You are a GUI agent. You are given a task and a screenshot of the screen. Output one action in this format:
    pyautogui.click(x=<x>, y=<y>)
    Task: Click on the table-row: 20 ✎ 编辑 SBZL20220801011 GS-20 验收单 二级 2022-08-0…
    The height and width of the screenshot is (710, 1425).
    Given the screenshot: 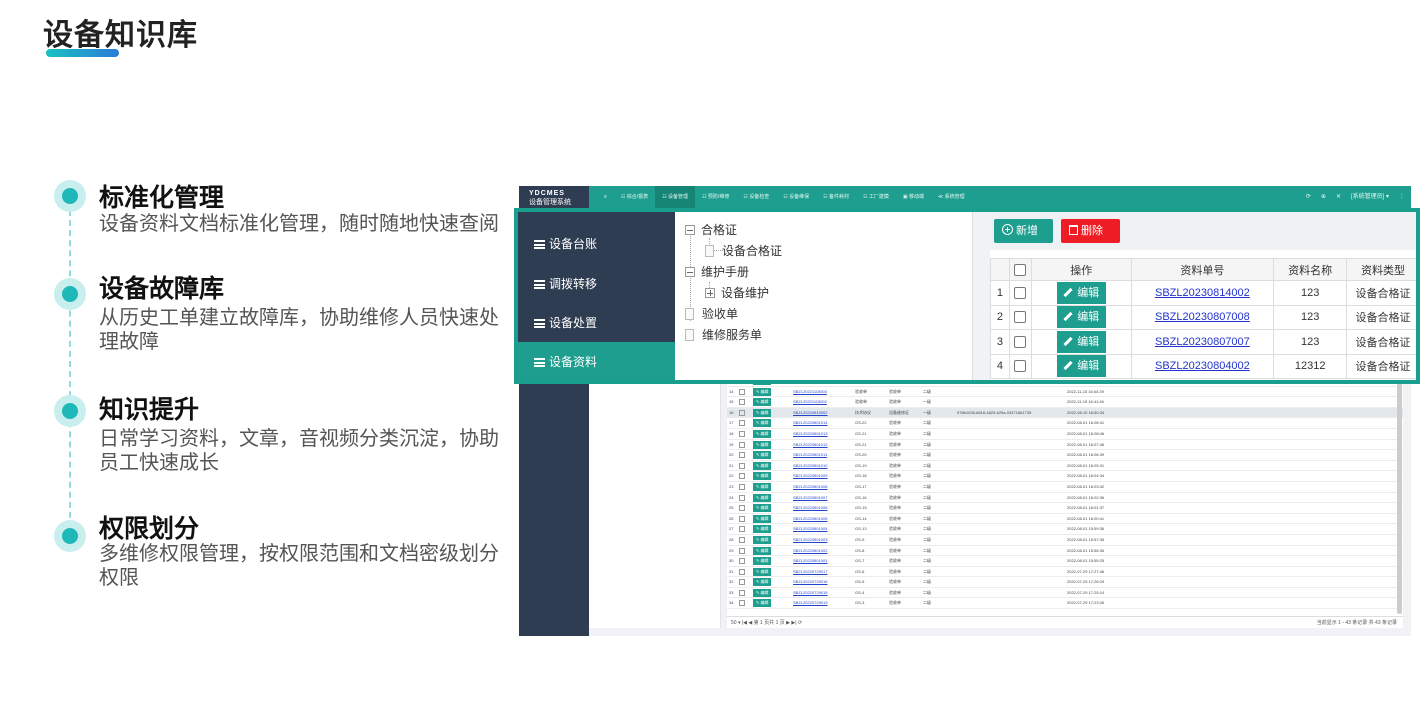 What is the action you would take?
    pyautogui.click(x=1065, y=455)
    